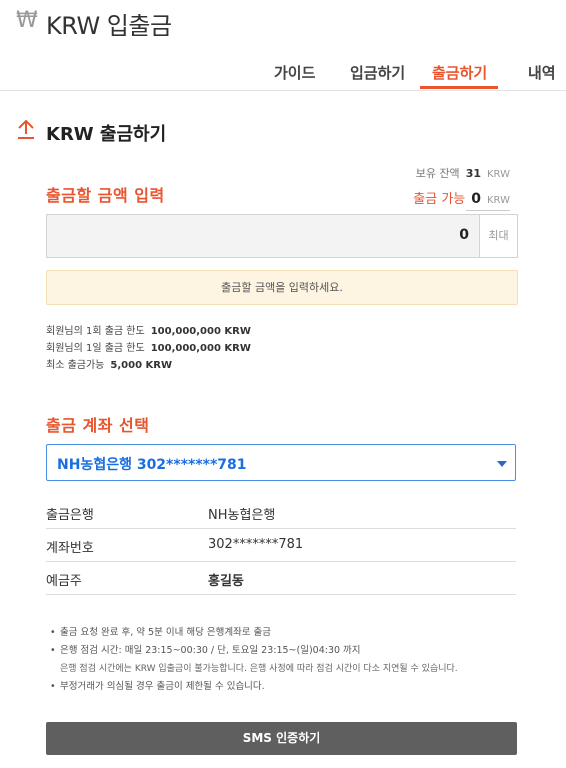  I want to click on tab-divider, so click(283, 90).